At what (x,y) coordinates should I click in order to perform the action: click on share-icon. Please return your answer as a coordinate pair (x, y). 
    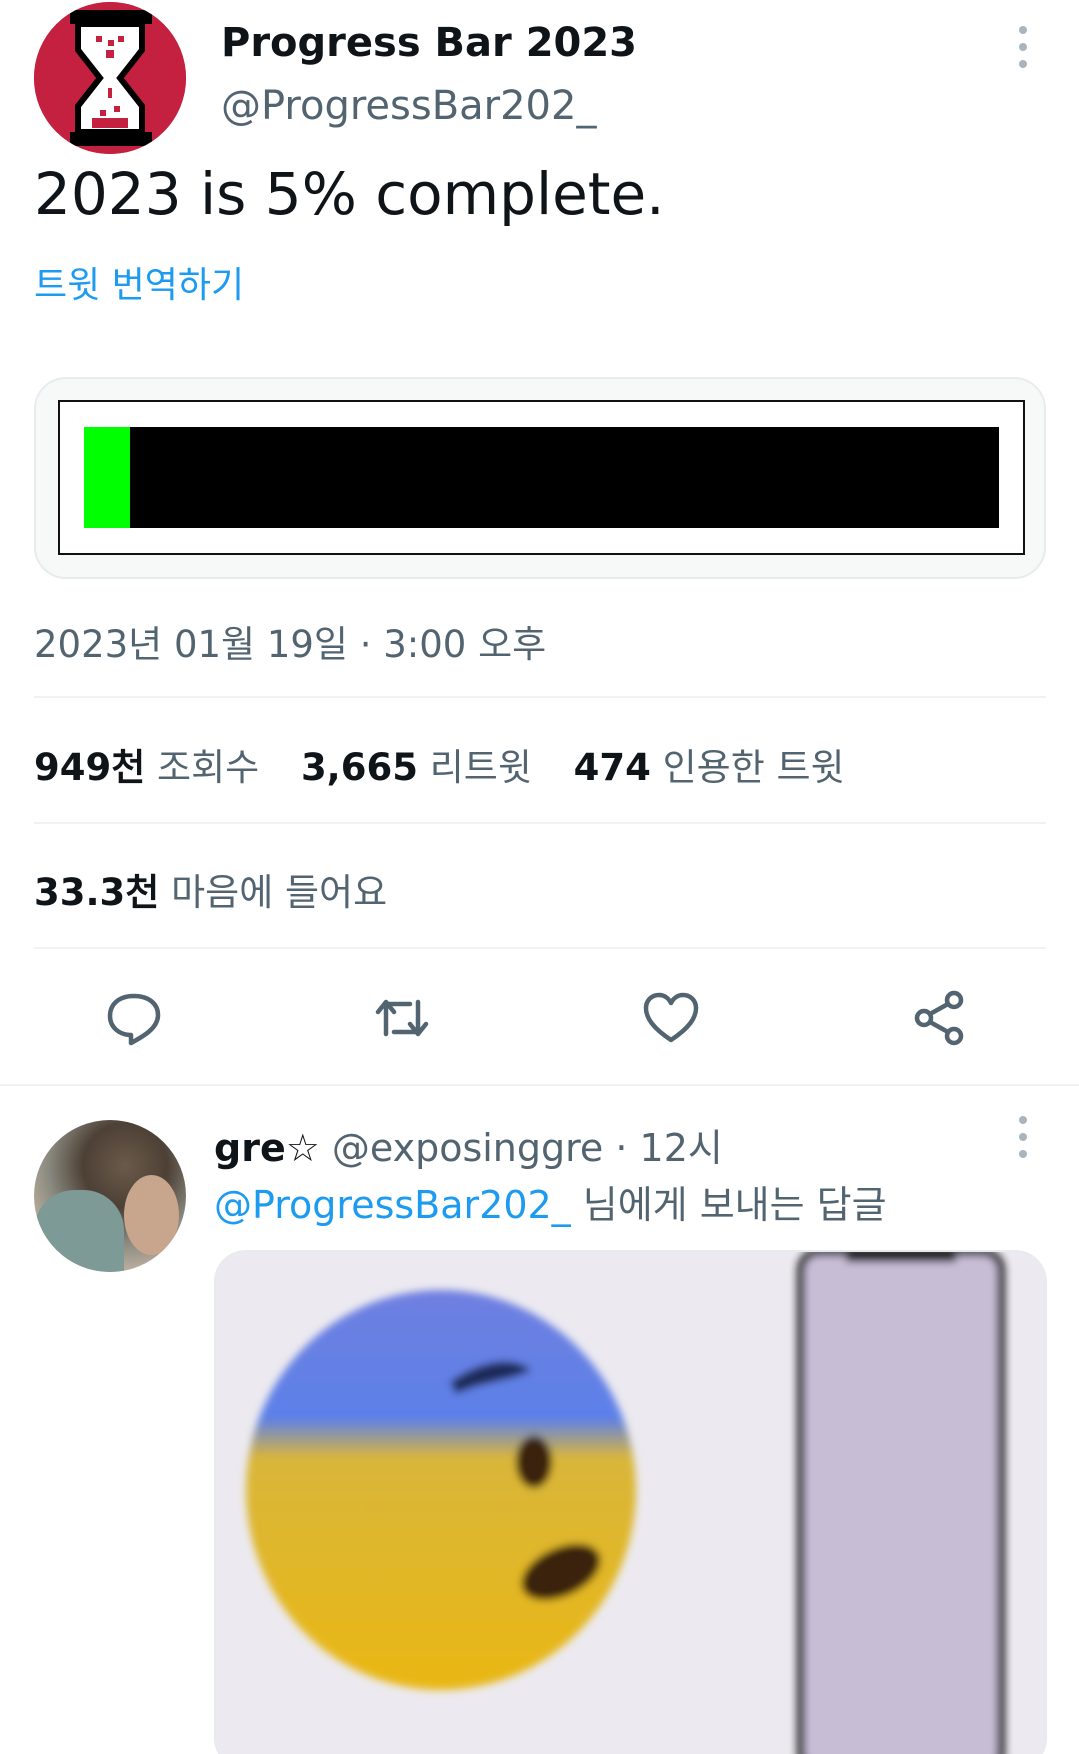
    Looking at the image, I should click on (940, 1018).